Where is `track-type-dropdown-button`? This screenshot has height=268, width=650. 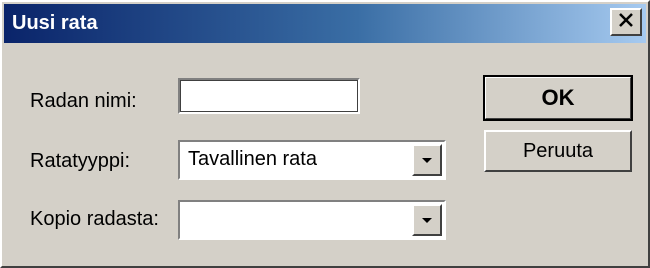 track-type-dropdown-button is located at coordinates (427, 160).